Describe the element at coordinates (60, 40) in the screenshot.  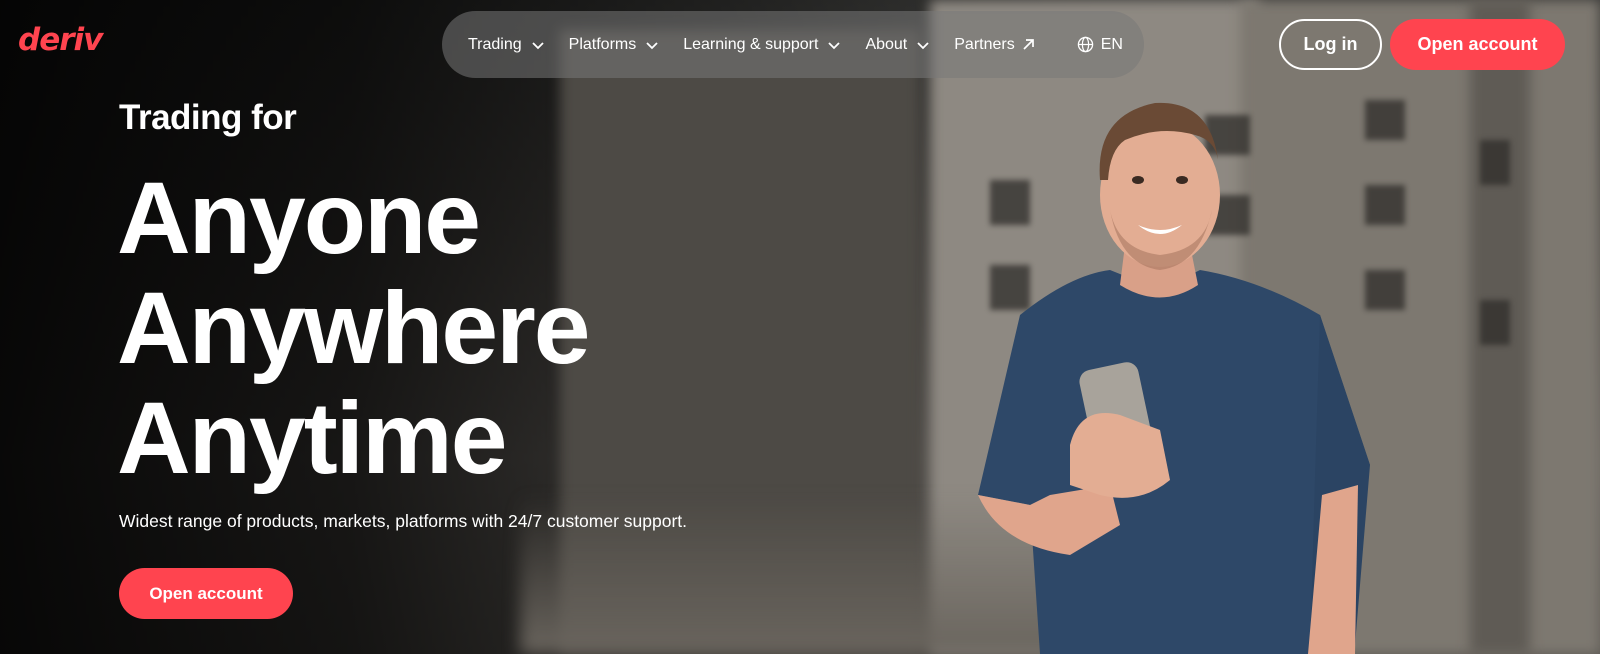
I see `deriv-logo: deriv` at that location.